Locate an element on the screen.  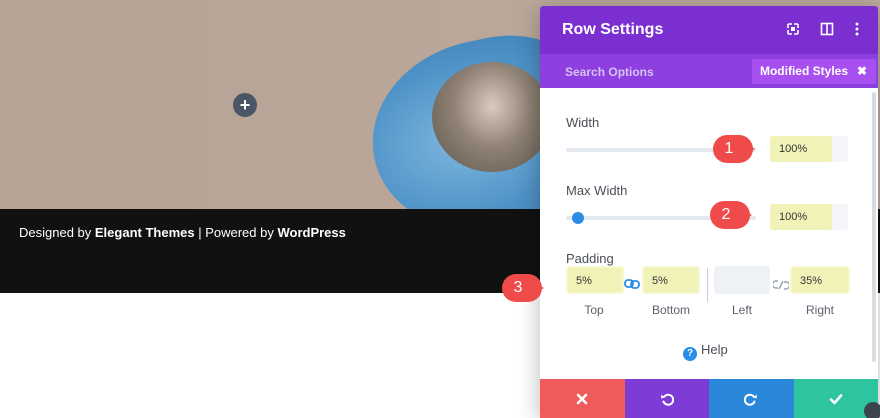
footer-separator: | Powered by is located at coordinates (236, 232).